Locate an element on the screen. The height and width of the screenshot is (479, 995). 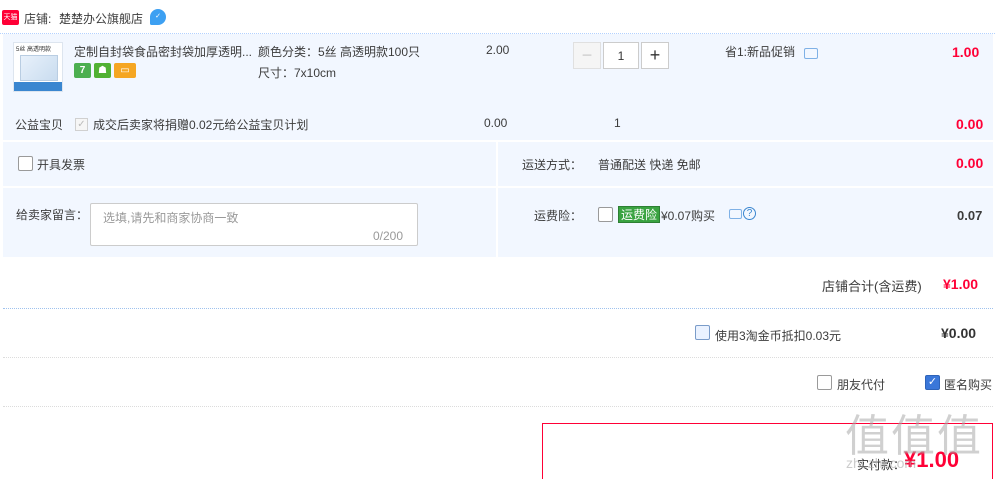
charity-price: 0.00 is located at coordinates (496, 123).